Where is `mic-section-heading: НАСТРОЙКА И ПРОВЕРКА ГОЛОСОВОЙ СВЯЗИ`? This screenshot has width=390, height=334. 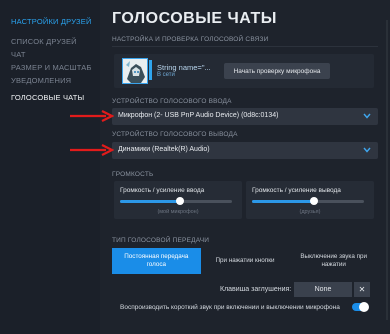 mic-section-heading: НАСТРОЙКА И ПРОВЕРКА ГОЛОСОВОЙ СВЯЗИ is located at coordinates (190, 39).